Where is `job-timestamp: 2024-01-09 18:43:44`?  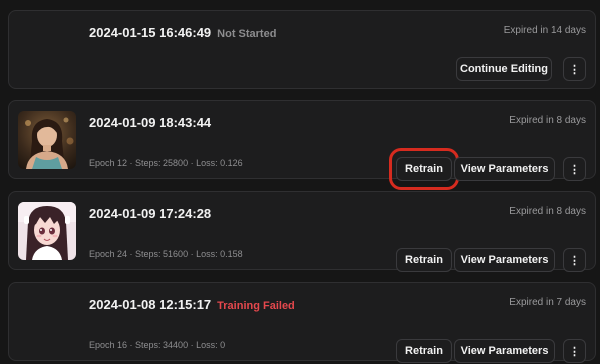 job-timestamp: 2024-01-09 18:43:44 is located at coordinates (150, 122).